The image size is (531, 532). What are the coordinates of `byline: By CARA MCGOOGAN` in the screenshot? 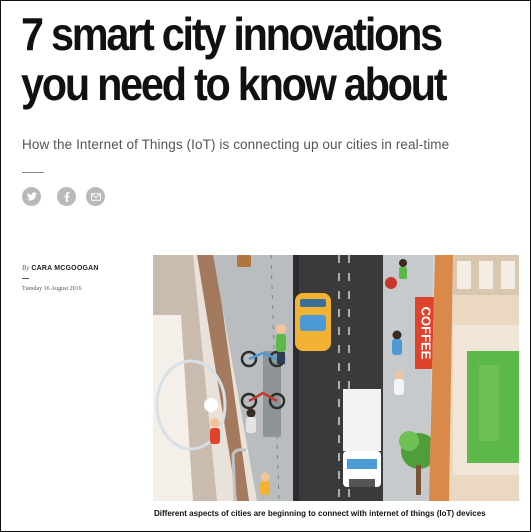 It's located at (60, 268).